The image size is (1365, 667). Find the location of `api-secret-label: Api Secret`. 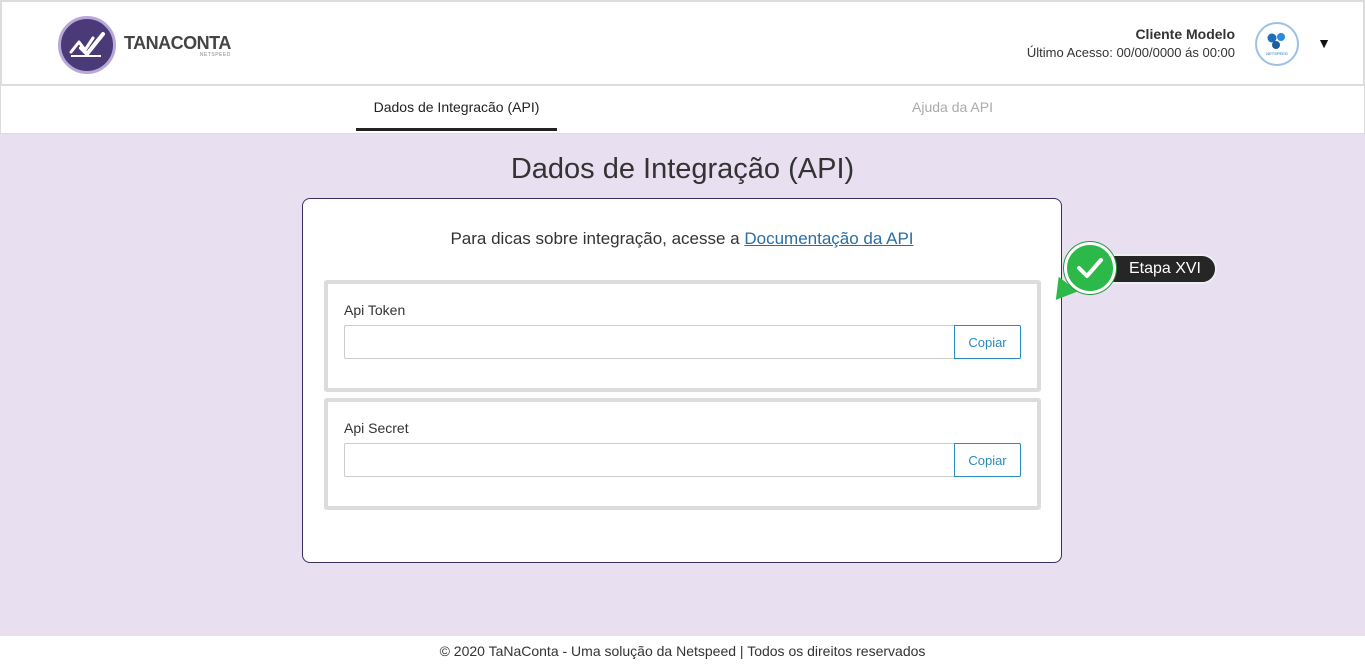

api-secret-label: Api Secret is located at coordinates (376, 428).